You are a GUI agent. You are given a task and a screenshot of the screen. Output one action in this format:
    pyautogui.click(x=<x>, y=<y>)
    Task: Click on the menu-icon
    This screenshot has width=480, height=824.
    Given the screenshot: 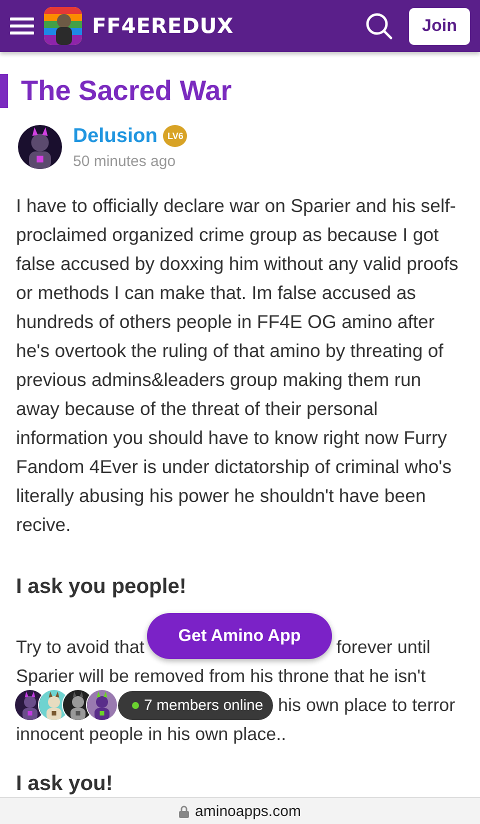 What is the action you would take?
    pyautogui.click(x=22, y=26)
    